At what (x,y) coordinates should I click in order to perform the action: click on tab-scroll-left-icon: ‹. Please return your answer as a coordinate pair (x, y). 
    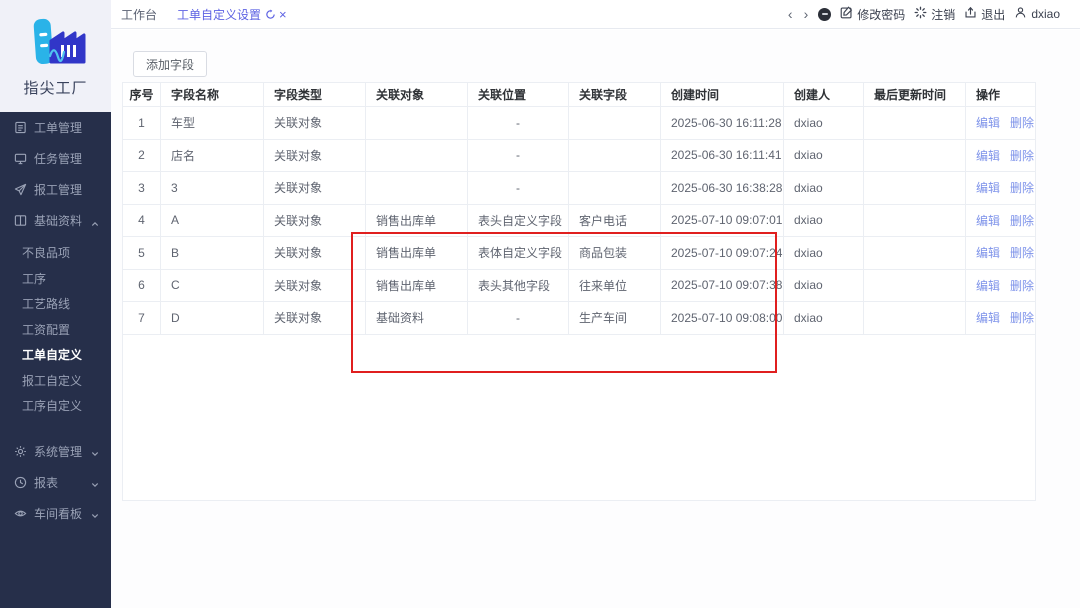
    Looking at the image, I should click on (790, 14).